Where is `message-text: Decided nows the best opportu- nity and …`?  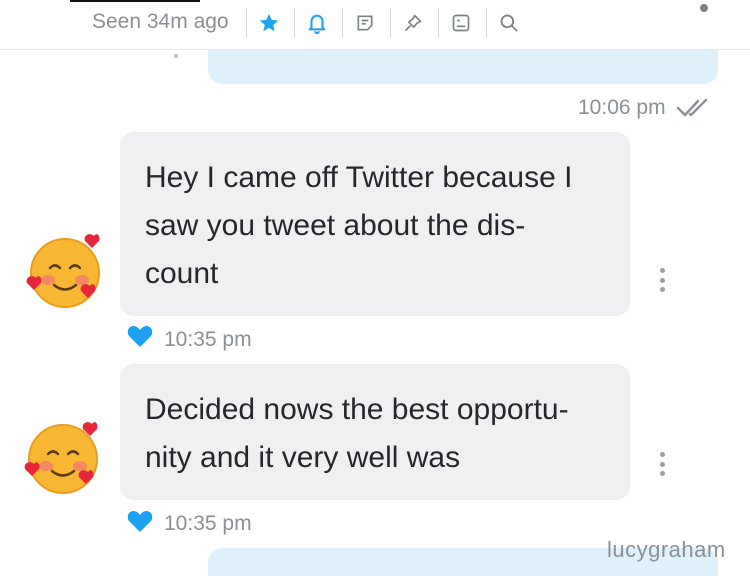 message-text: Decided nows the best opportu- nity and … is located at coordinates (380, 434).